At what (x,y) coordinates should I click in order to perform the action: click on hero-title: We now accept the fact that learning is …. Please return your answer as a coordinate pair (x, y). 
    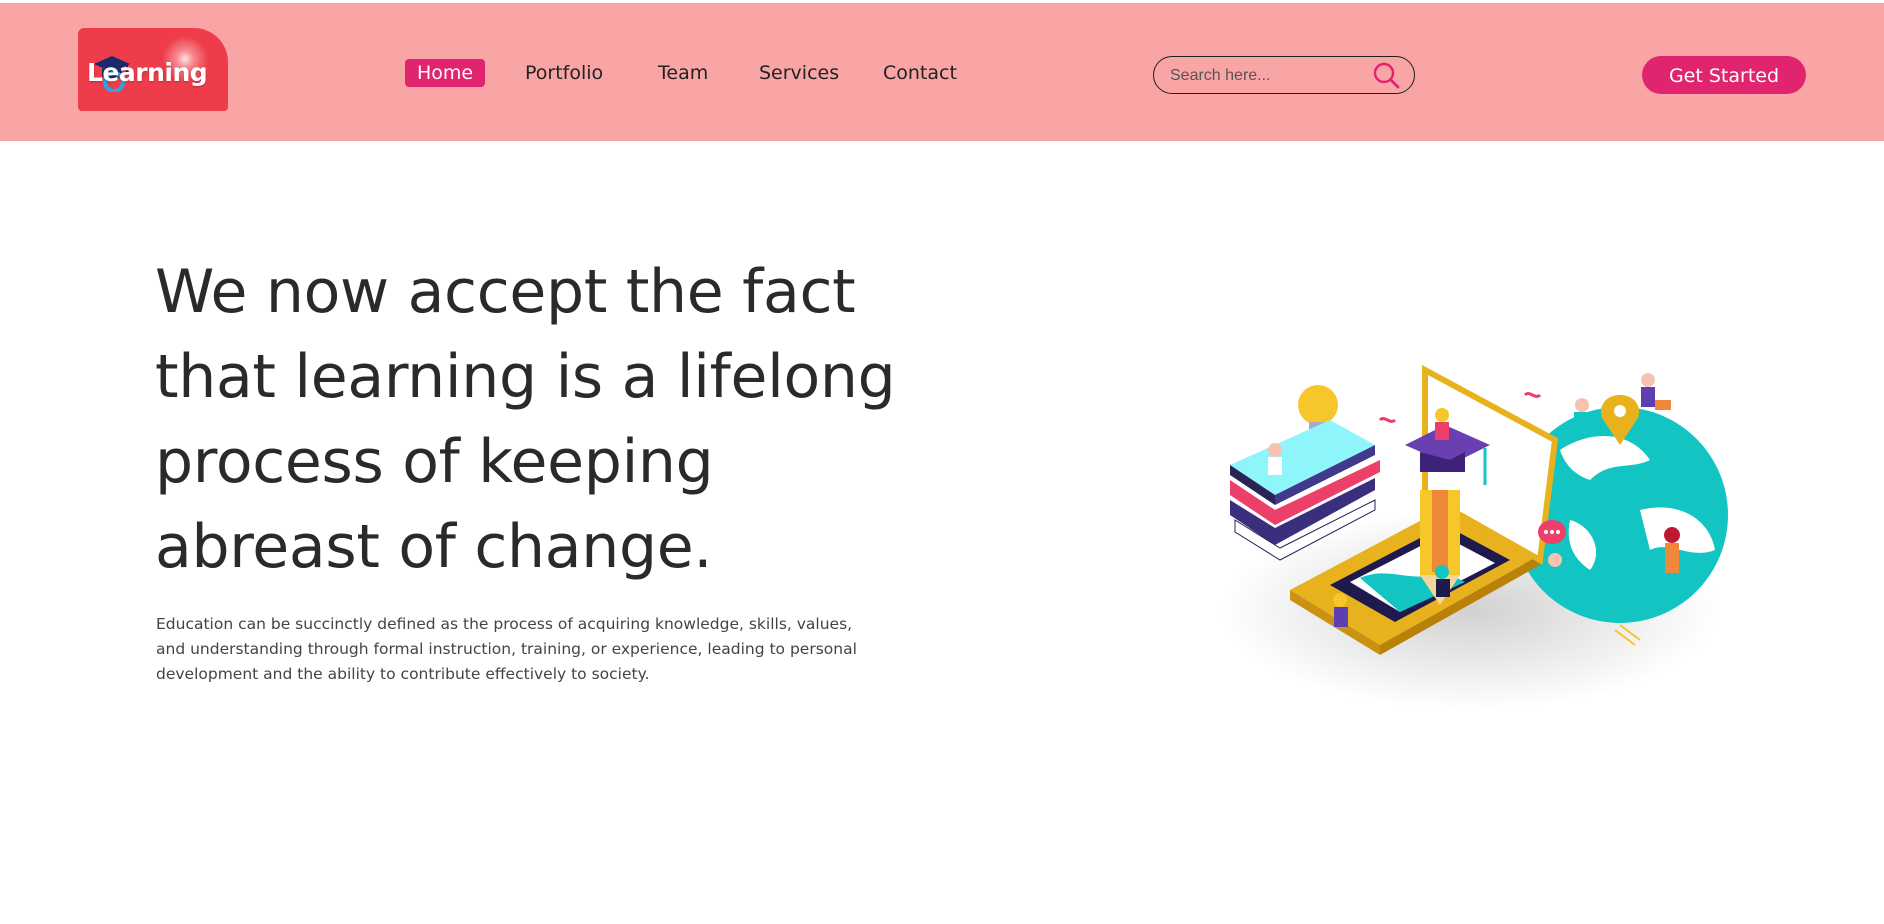
    Looking at the image, I should click on (525, 419).